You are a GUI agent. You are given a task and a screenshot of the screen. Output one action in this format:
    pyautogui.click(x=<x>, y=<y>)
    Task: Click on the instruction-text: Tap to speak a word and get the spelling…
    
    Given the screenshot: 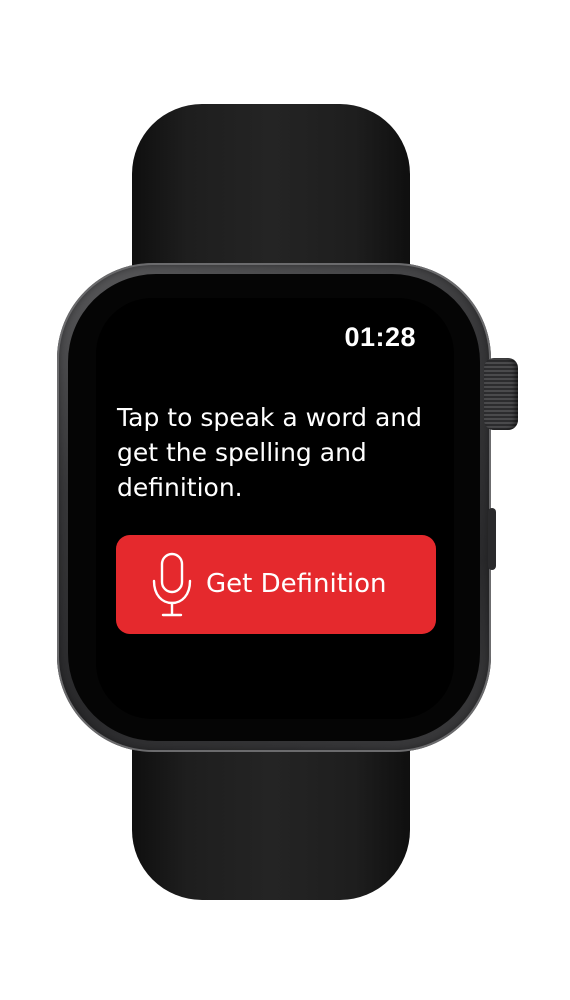 What is the action you would take?
    pyautogui.click(x=270, y=452)
    